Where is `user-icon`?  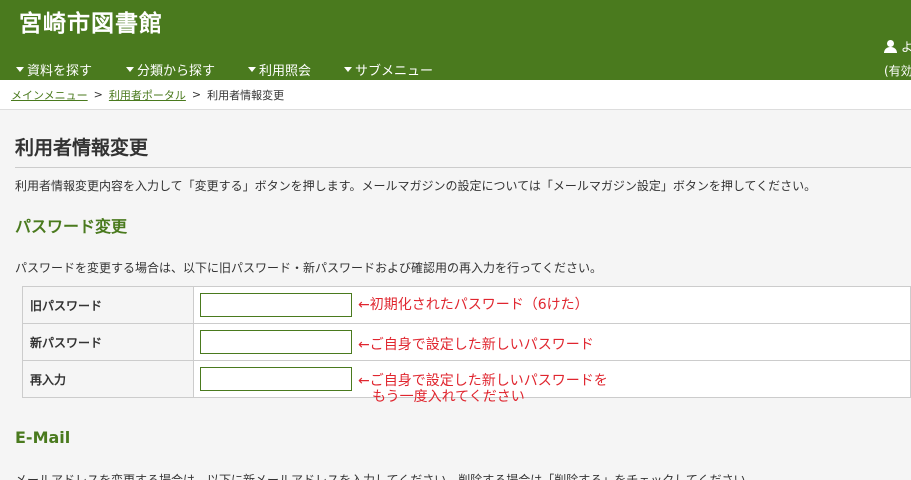 user-icon is located at coordinates (890, 46).